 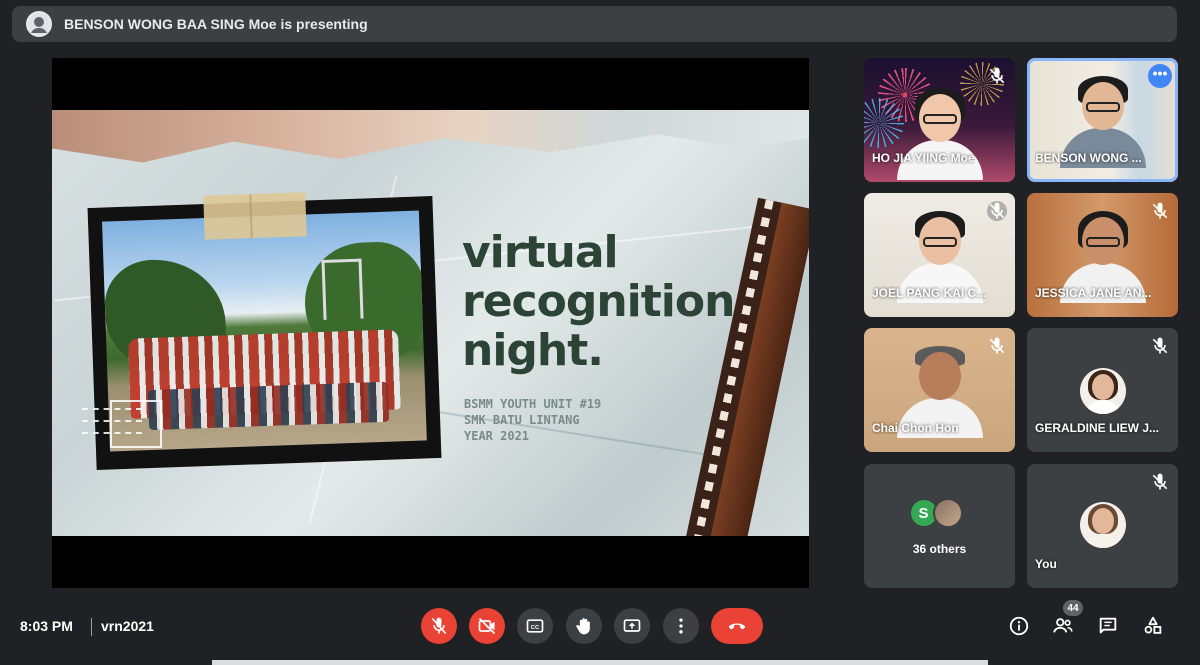 I want to click on camera-toggle-button, so click(x=487, y=626).